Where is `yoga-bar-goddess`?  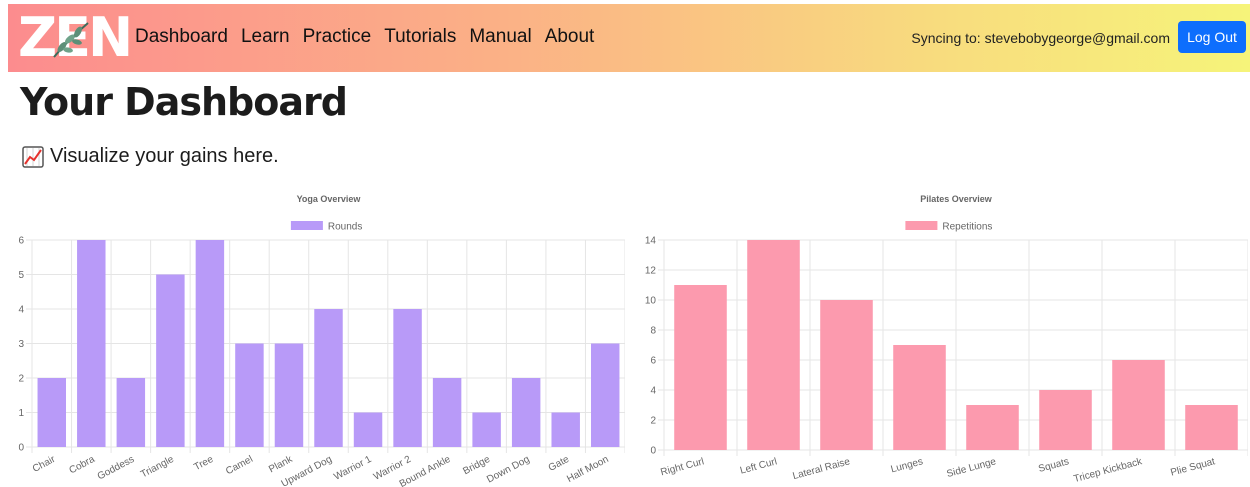
yoga-bar-goddess is located at coordinates (131, 412).